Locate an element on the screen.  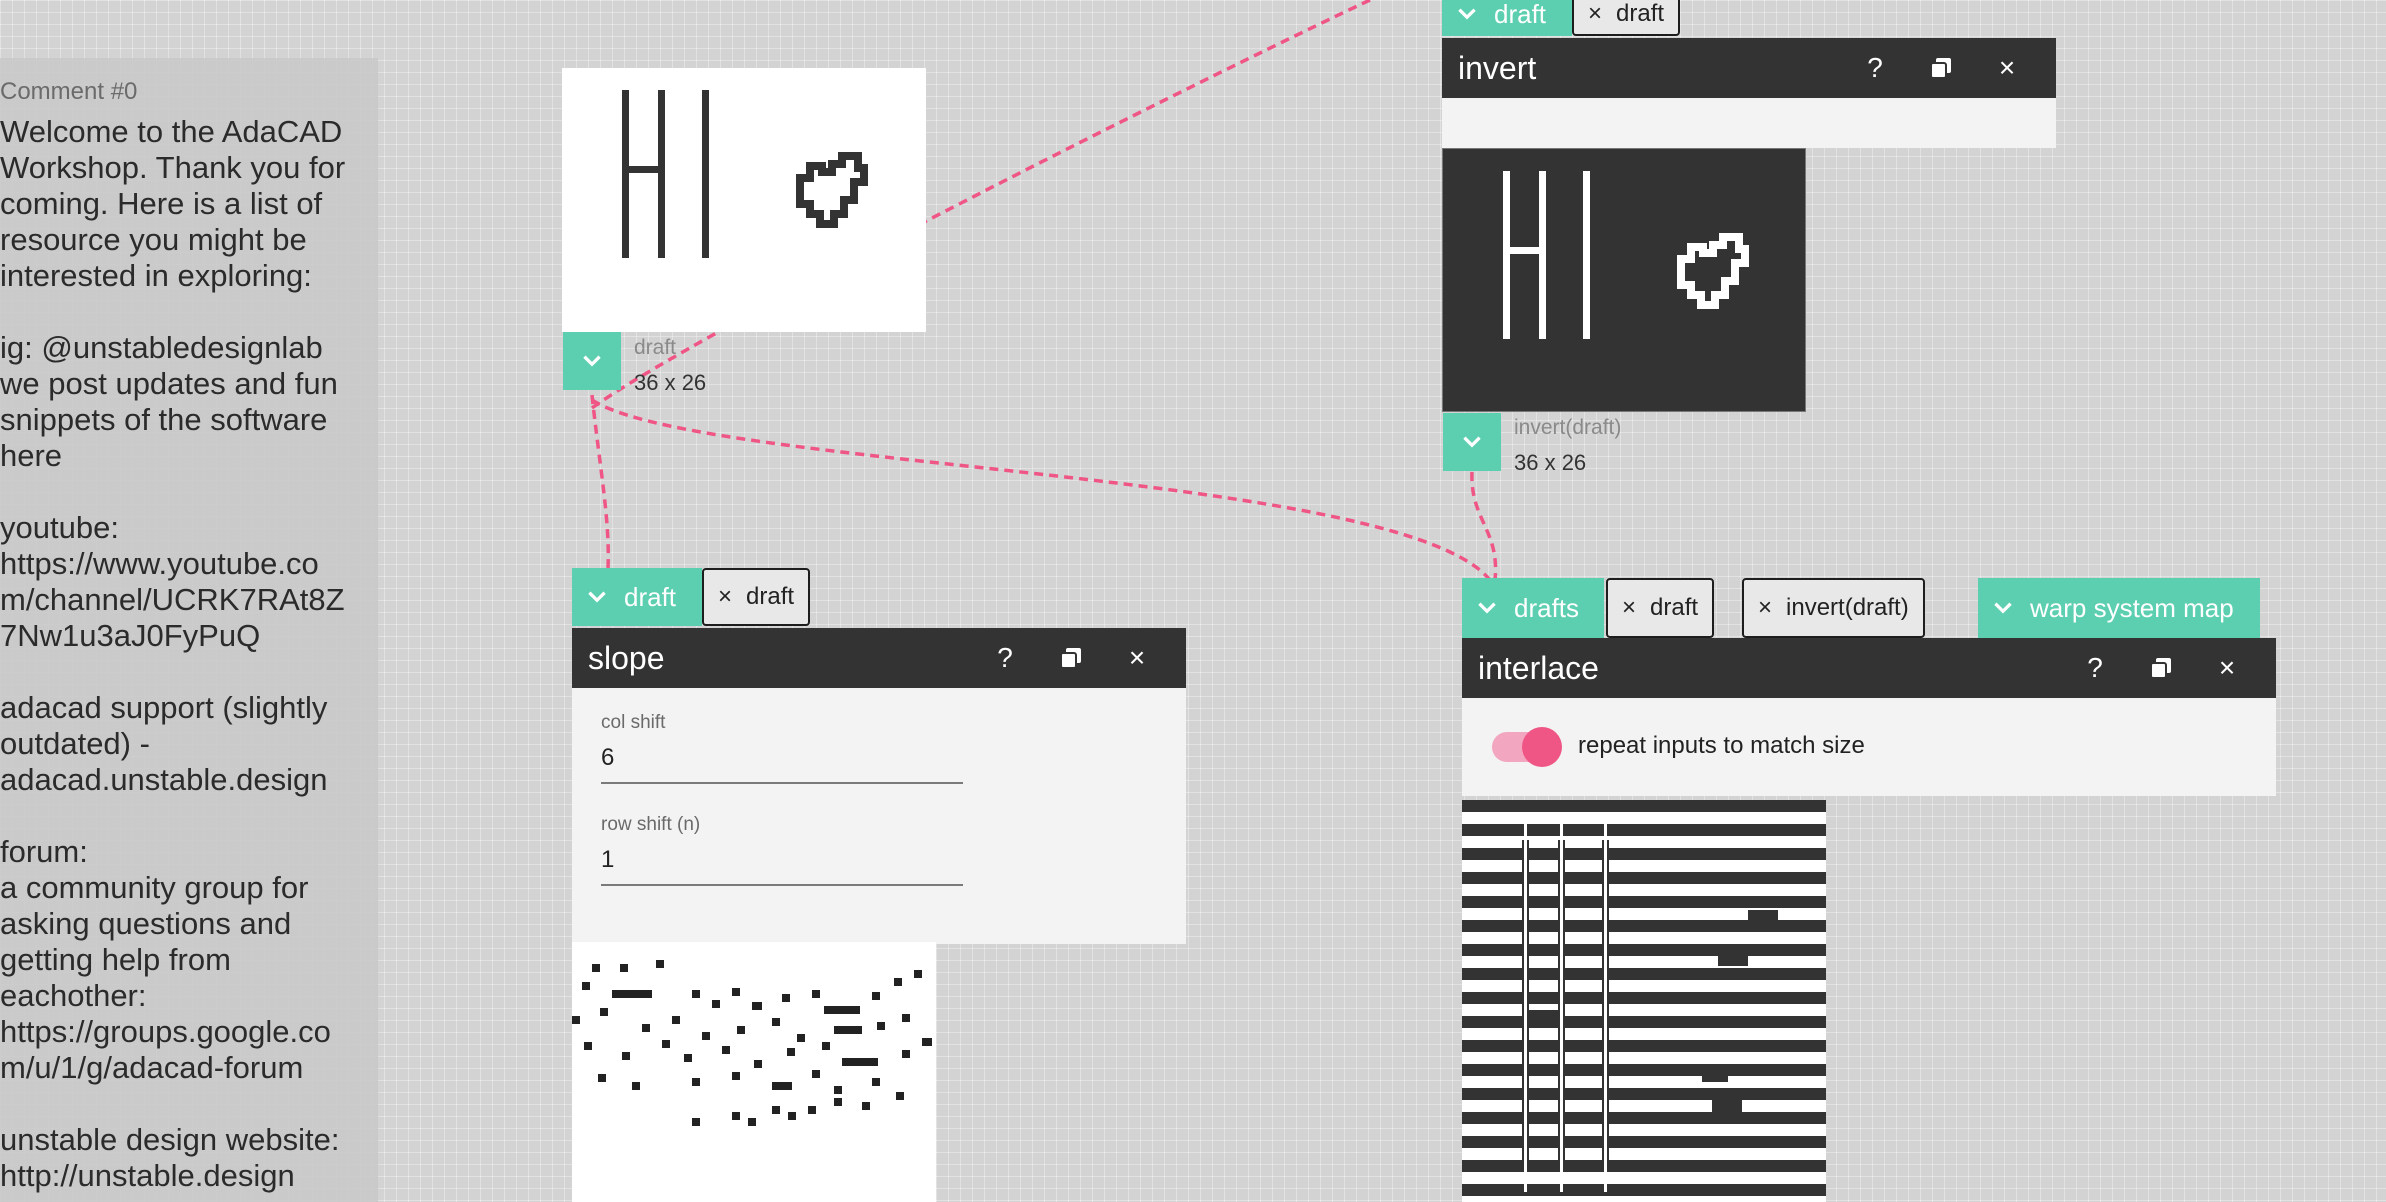
connection-invert-interlace is located at coordinates (1484, 526).